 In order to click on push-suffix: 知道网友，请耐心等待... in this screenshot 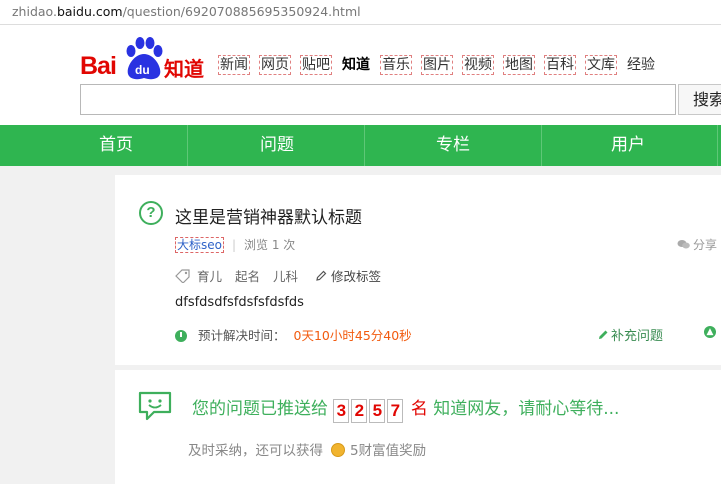, I will do `click(526, 409)`.